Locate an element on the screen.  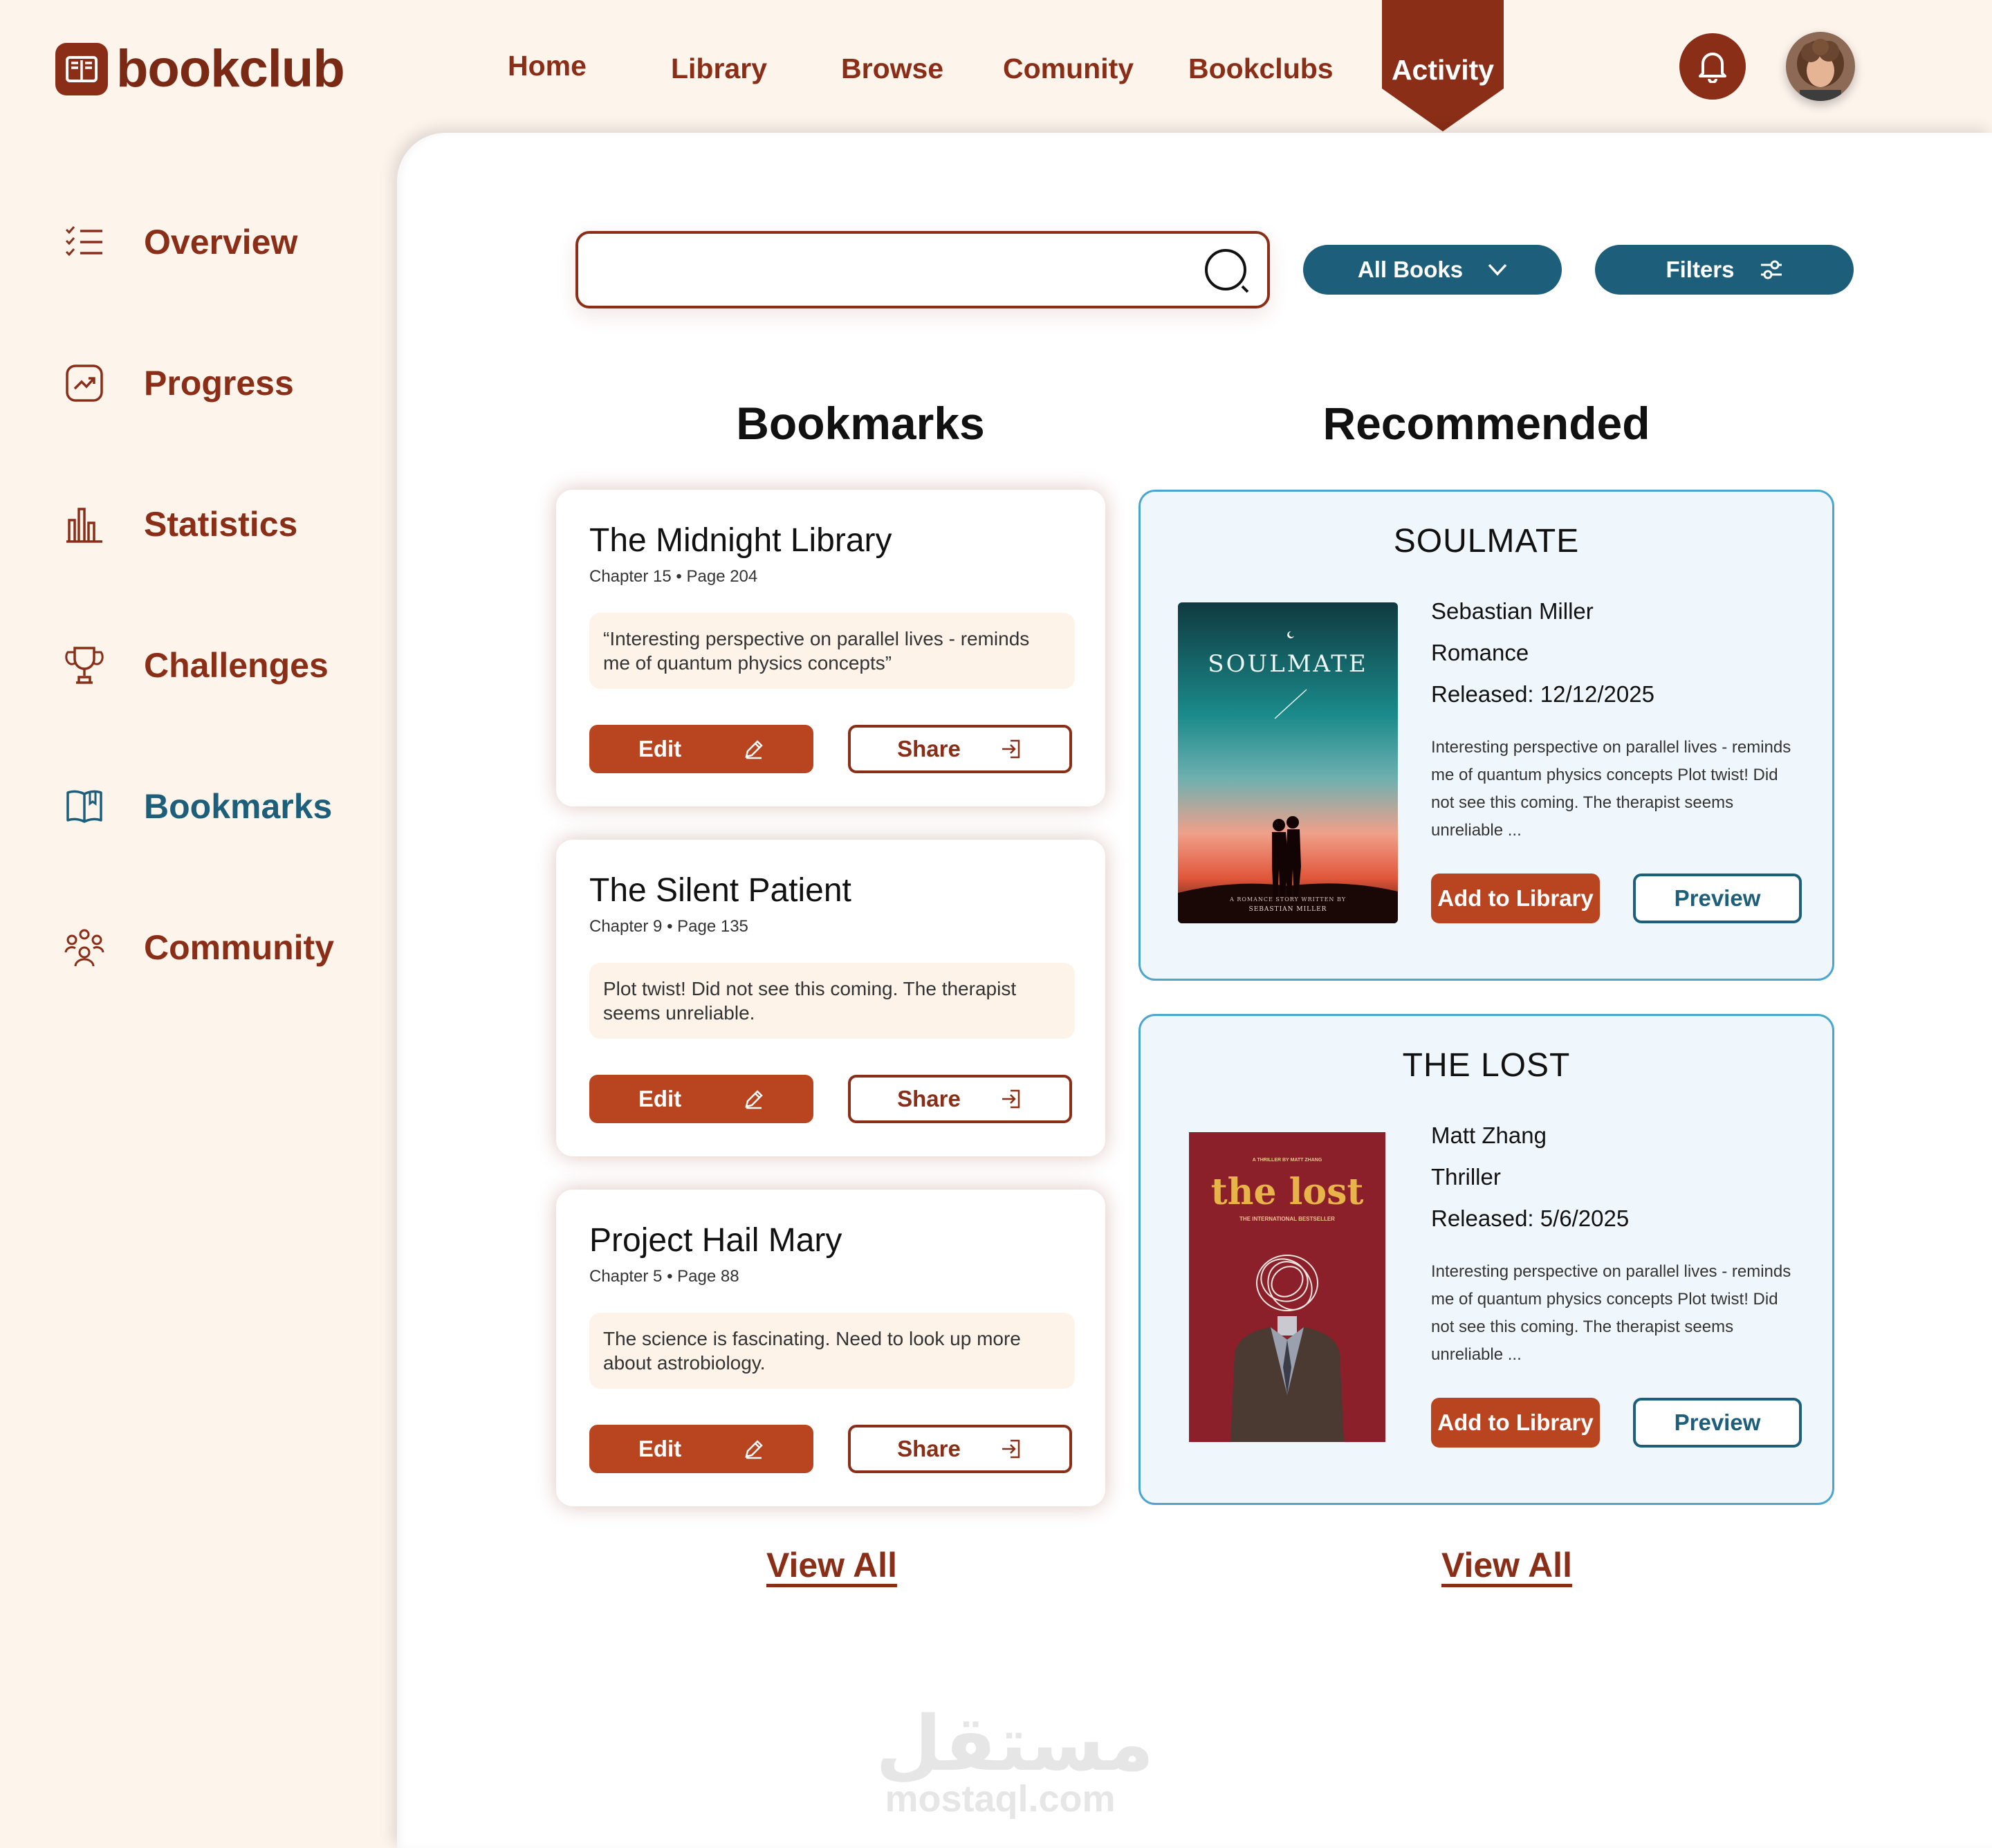
bookmark-title: The Midnight Library is located at coordinates (740, 540).